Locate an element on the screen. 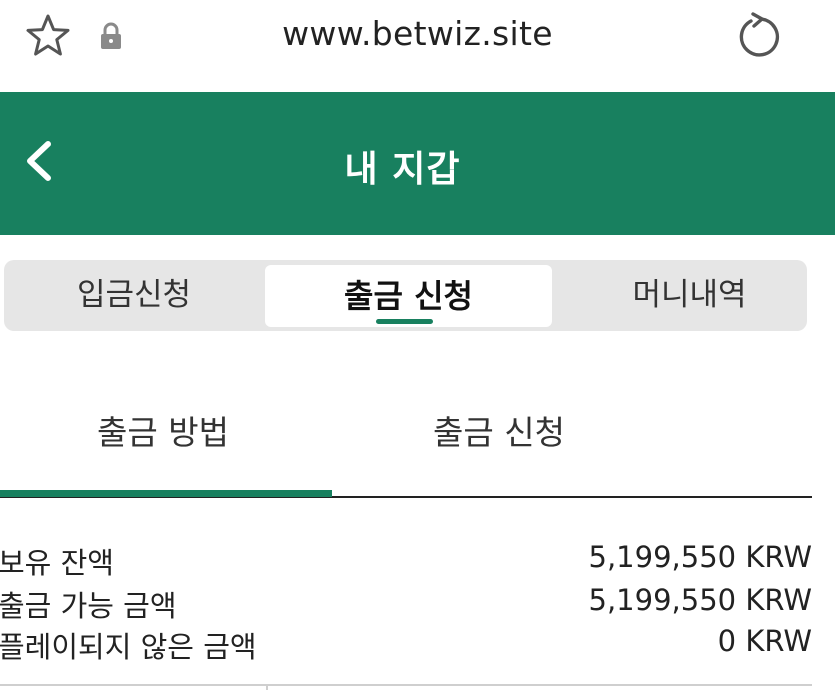  balance-label: 보유 잔액 is located at coordinates (57, 563).